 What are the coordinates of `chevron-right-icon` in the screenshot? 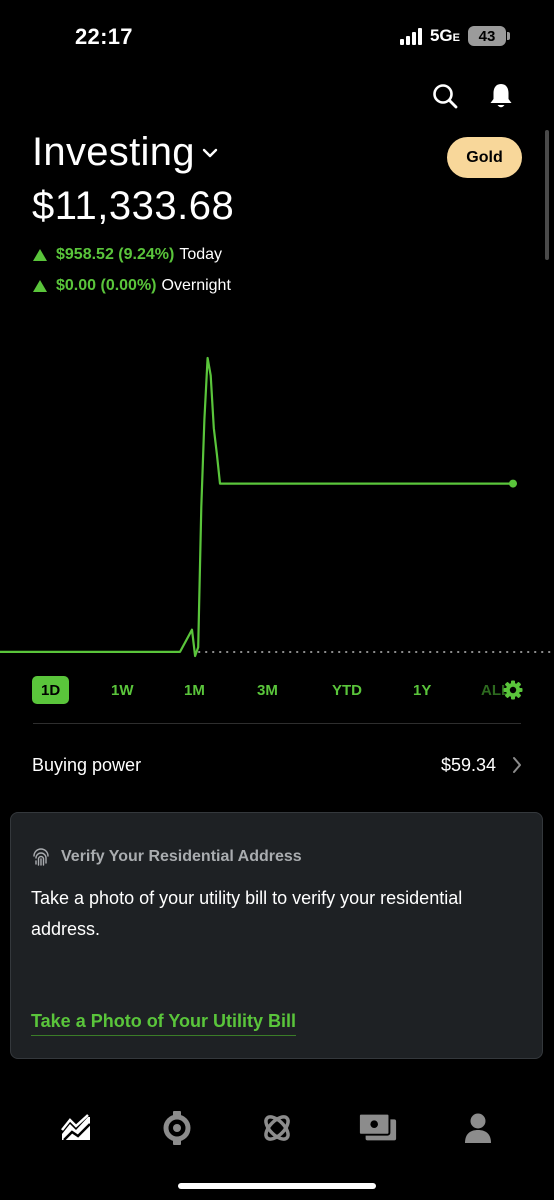 It's located at (517, 765).